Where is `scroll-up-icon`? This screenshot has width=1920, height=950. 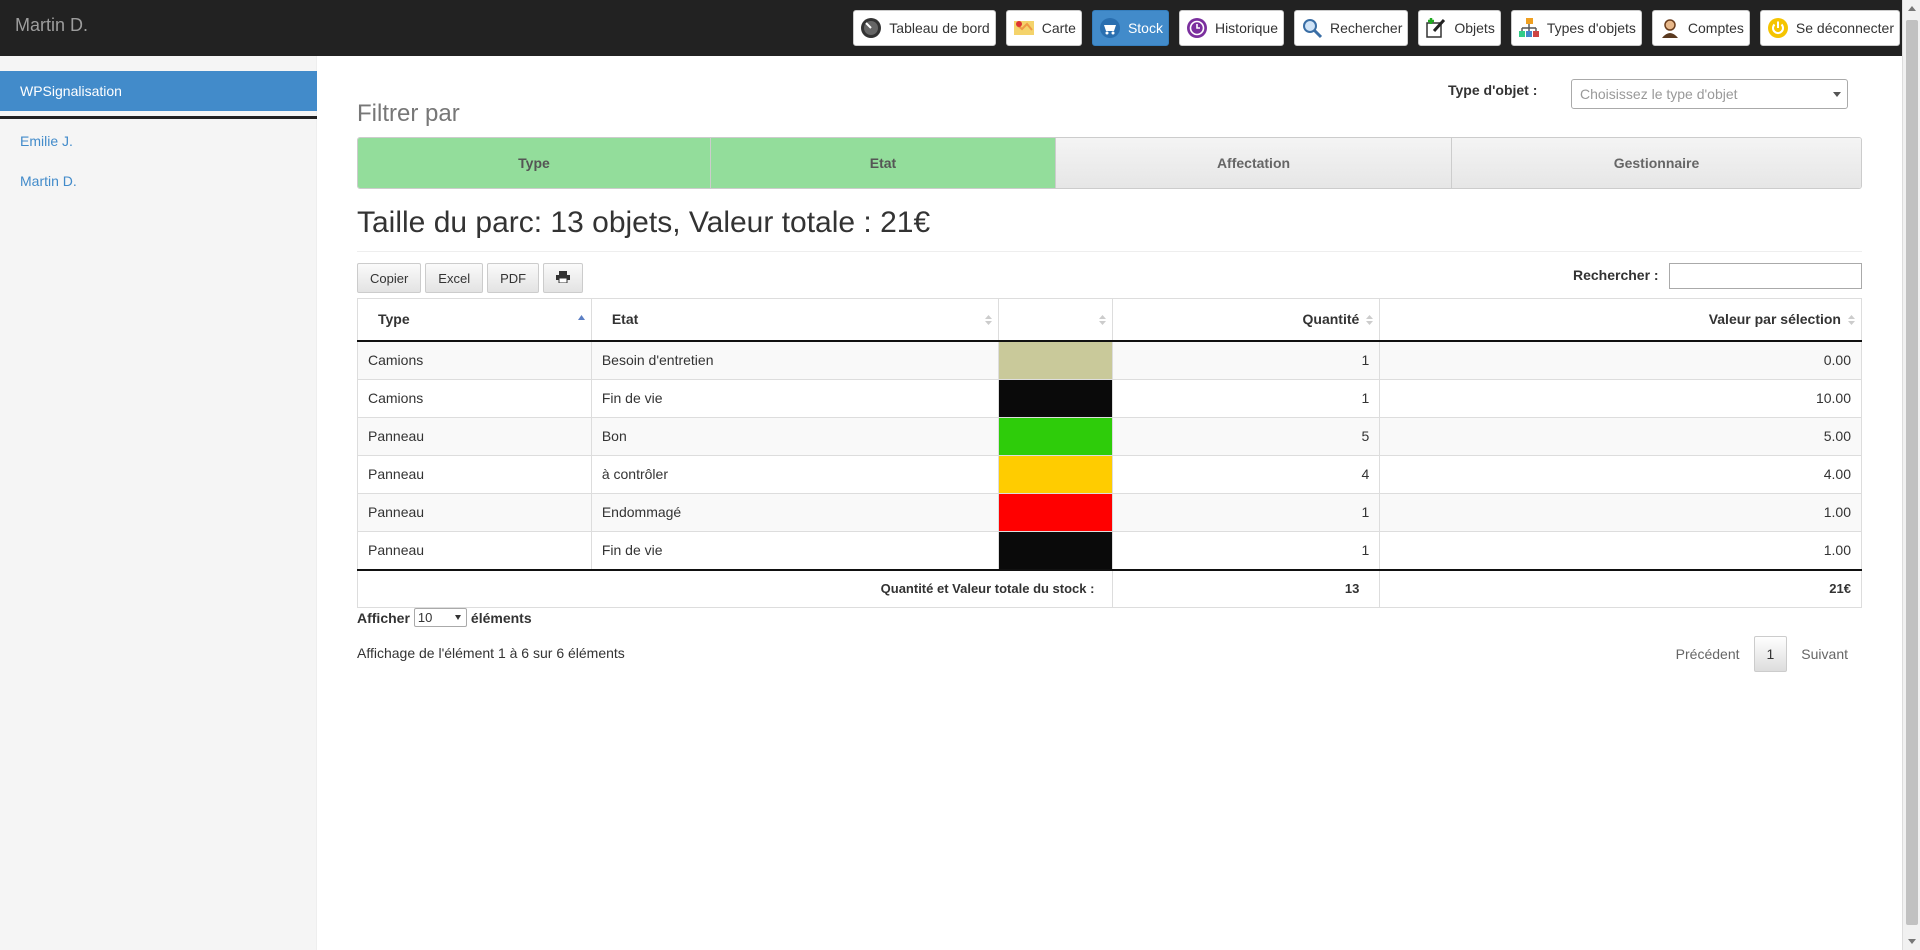
scroll-up-icon is located at coordinates (1912, 8).